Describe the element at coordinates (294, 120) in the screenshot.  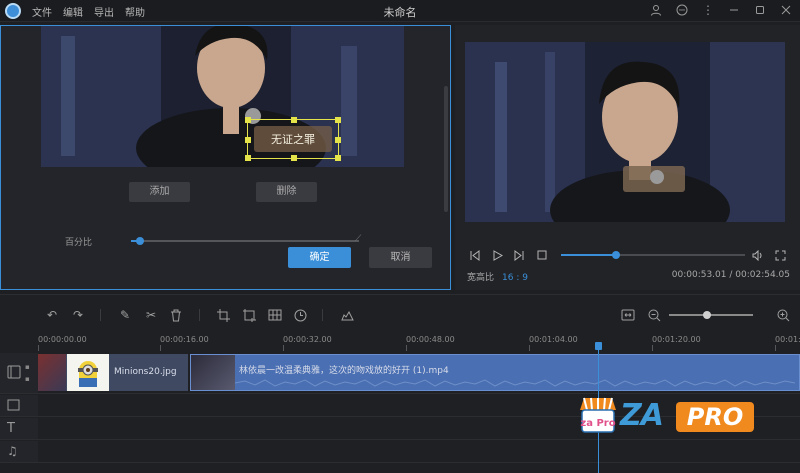
I see `resize-handle-top` at that location.